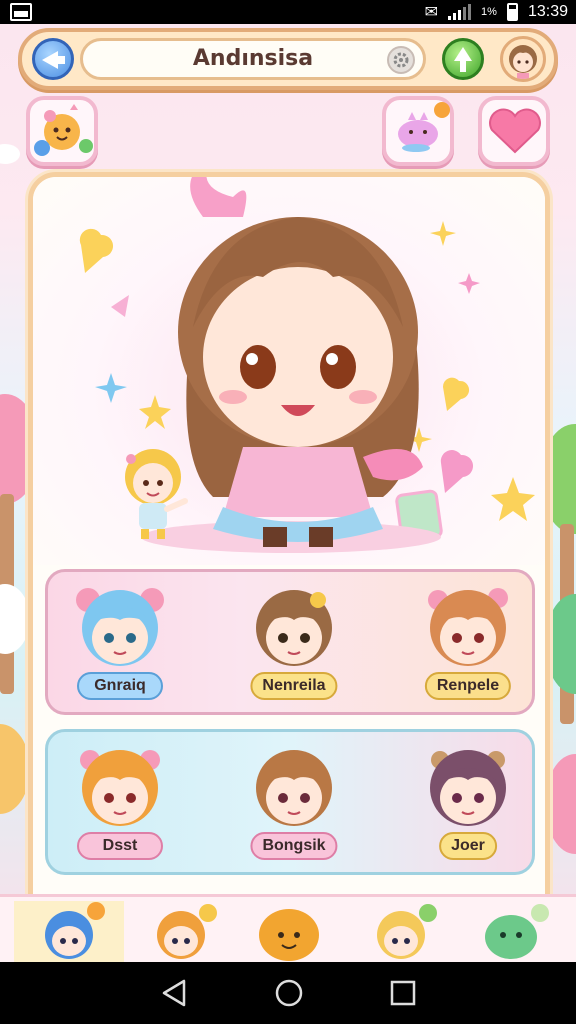 The image size is (576, 1024). Describe the element at coordinates (468, 846) in the screenshot. I see `roster-name-label: Joer` at that location.